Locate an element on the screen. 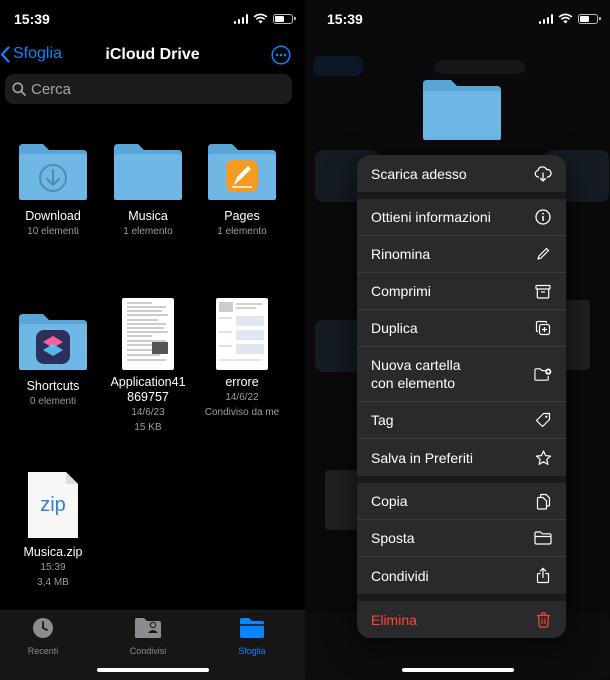  blurred-title is located at coordinates (480, 67).